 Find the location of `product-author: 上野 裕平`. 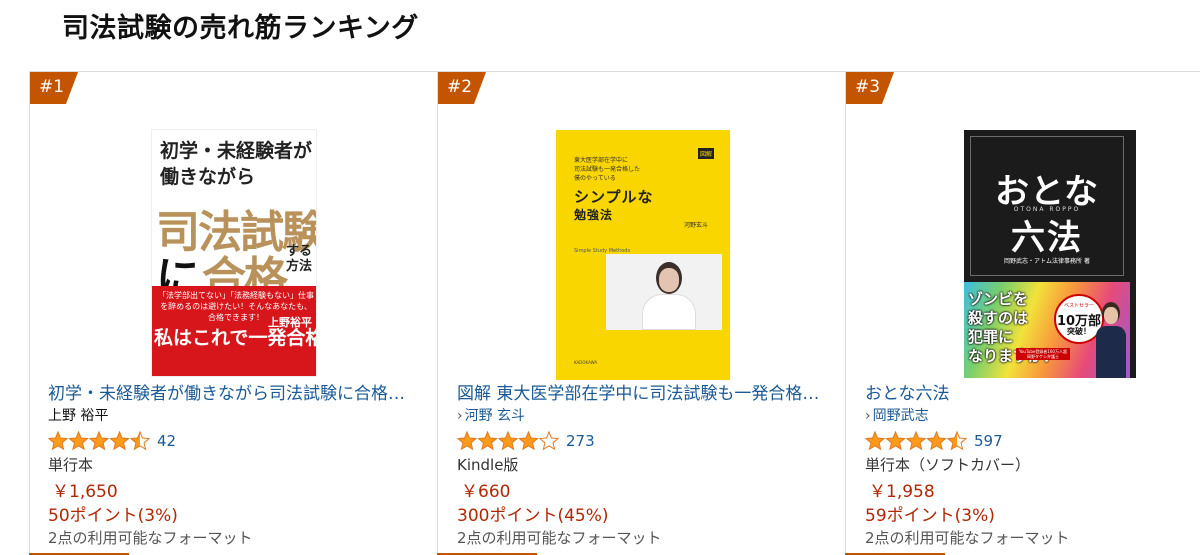

product-author: 上野 裕平 is located at coordinates (78, 415).